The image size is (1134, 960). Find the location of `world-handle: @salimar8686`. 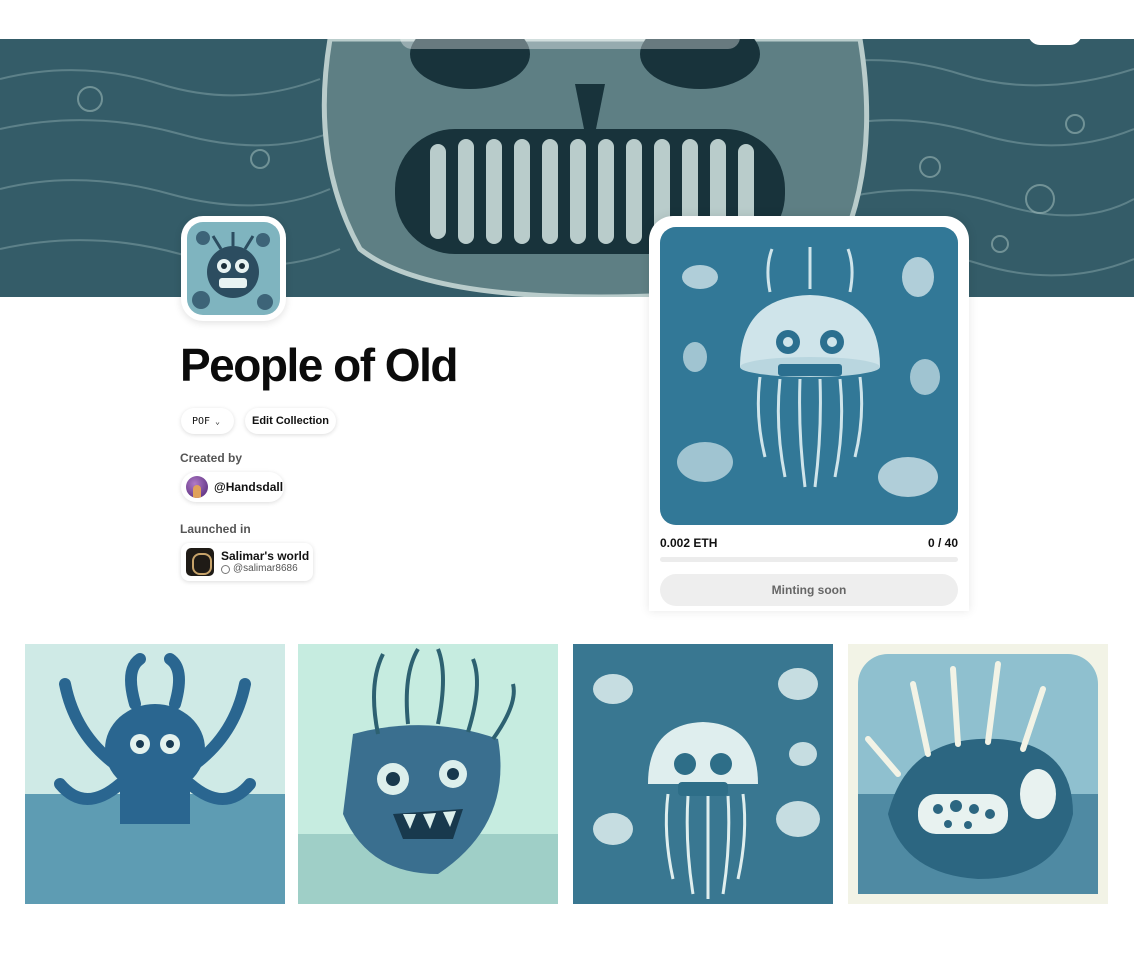

world-handle: @salimar8686 is located at coordinates (265, 568).